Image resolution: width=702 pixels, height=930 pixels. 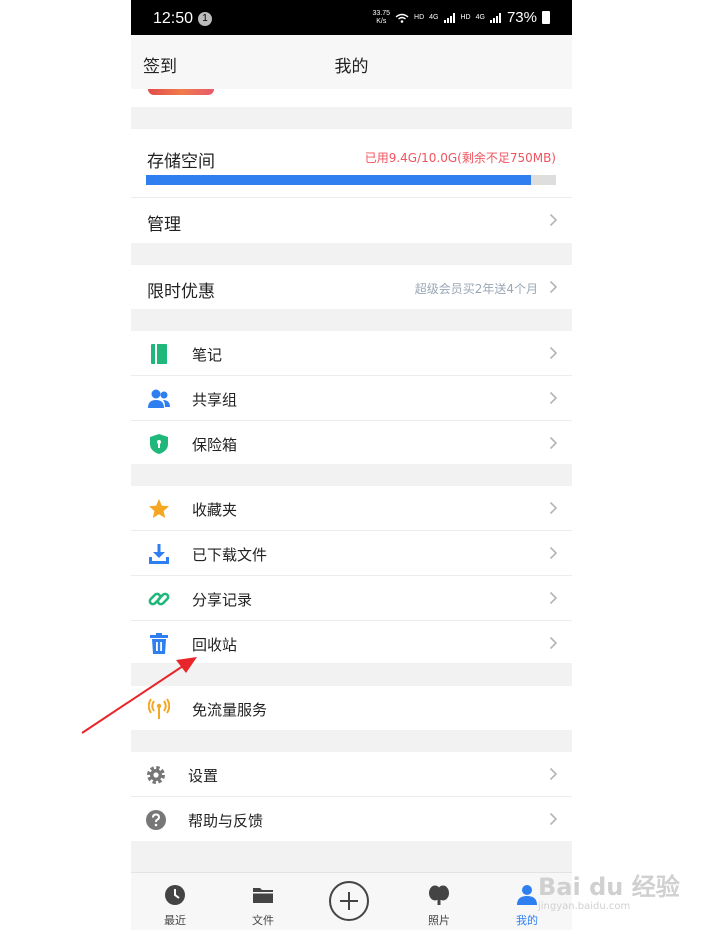 I want to click on nav-recent: 最近, so click(x=175, y=901).